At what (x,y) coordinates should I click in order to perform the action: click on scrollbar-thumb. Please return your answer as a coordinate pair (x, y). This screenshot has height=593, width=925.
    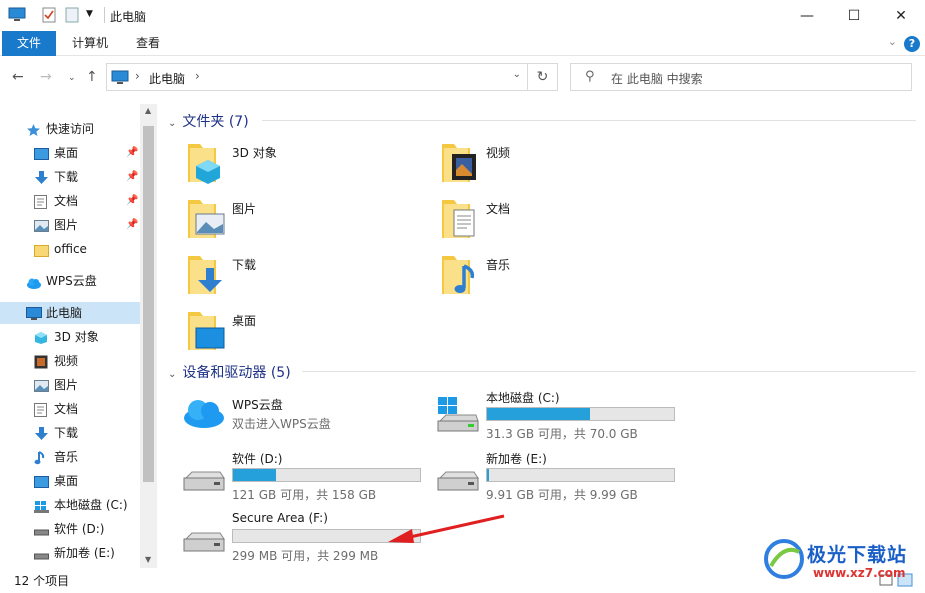
    Looking at the image, I should click on (148, 304).